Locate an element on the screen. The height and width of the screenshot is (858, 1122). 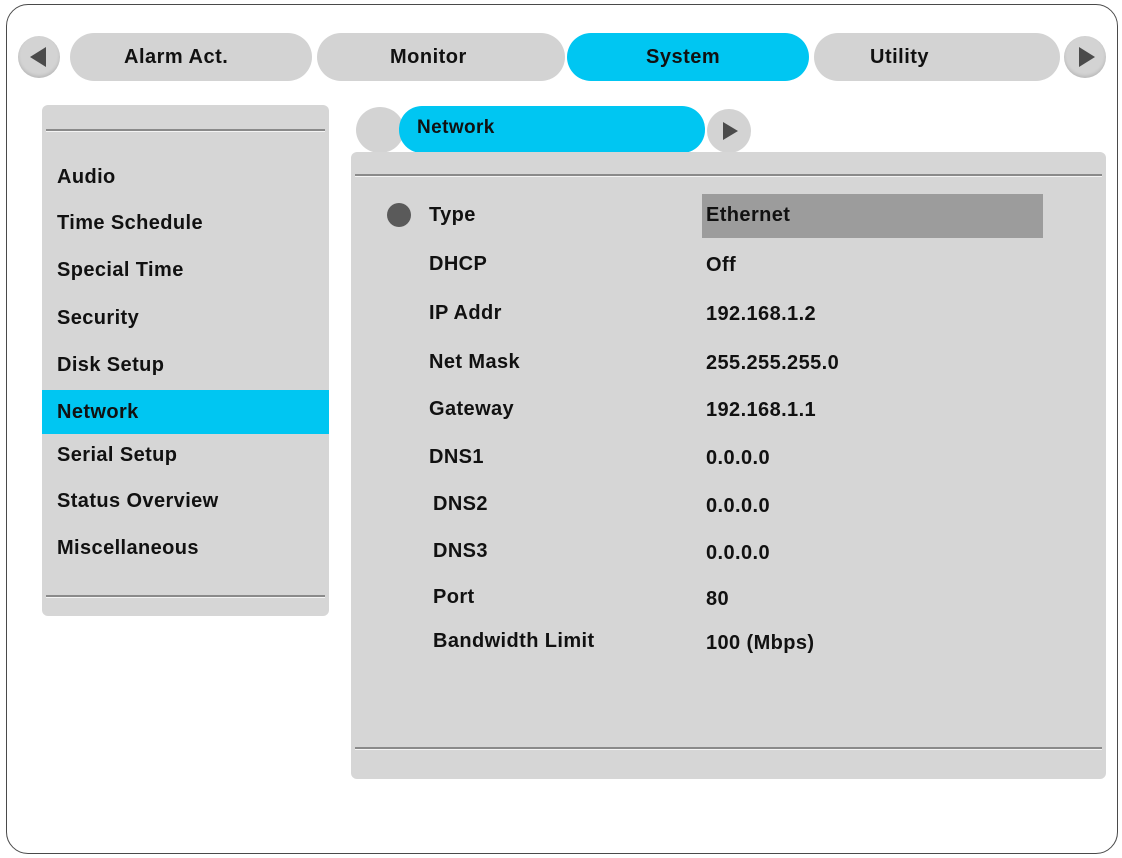
label-dns2: DNS2 is located at coordinates (460, 504).